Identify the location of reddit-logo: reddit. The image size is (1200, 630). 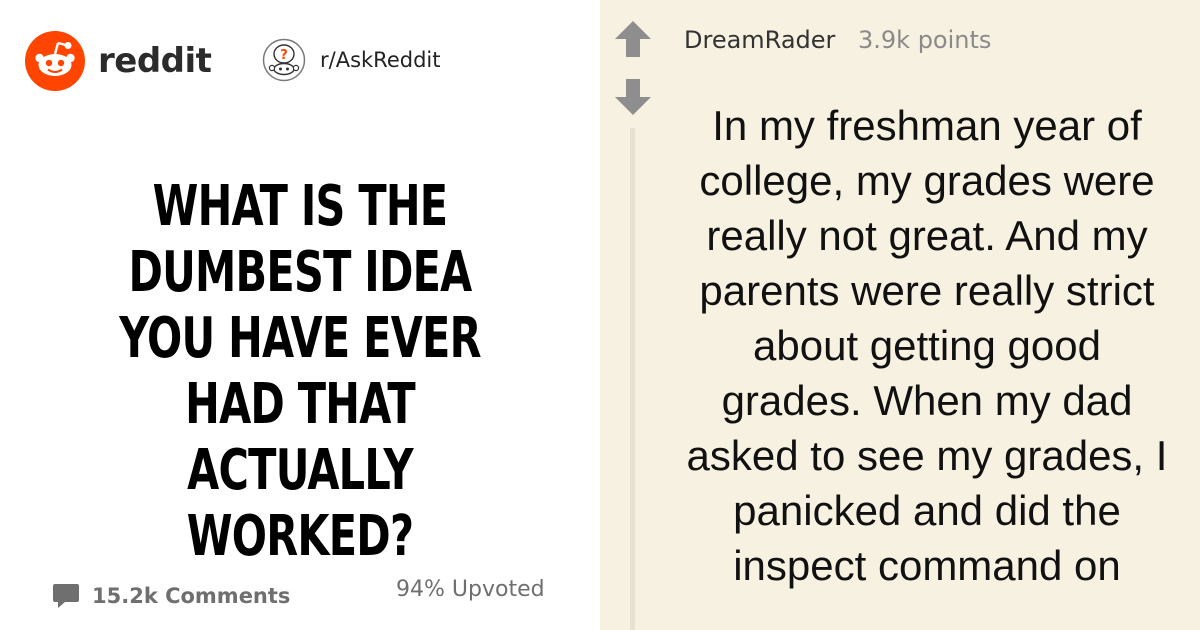
(118, 61).